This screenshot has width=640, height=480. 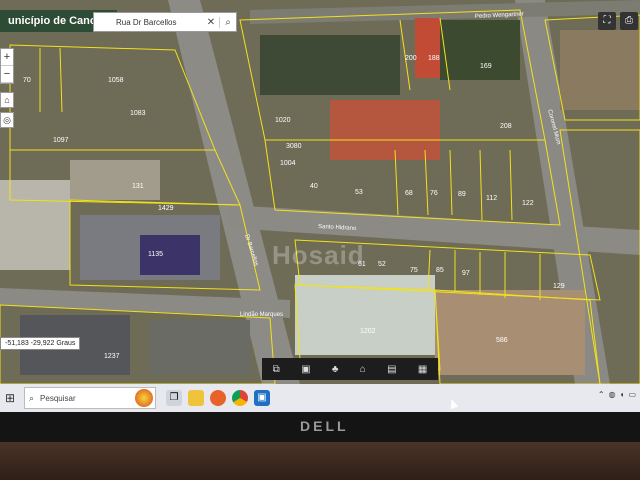 I want to click on lot-label: 1202, so click(x=368, y=331).